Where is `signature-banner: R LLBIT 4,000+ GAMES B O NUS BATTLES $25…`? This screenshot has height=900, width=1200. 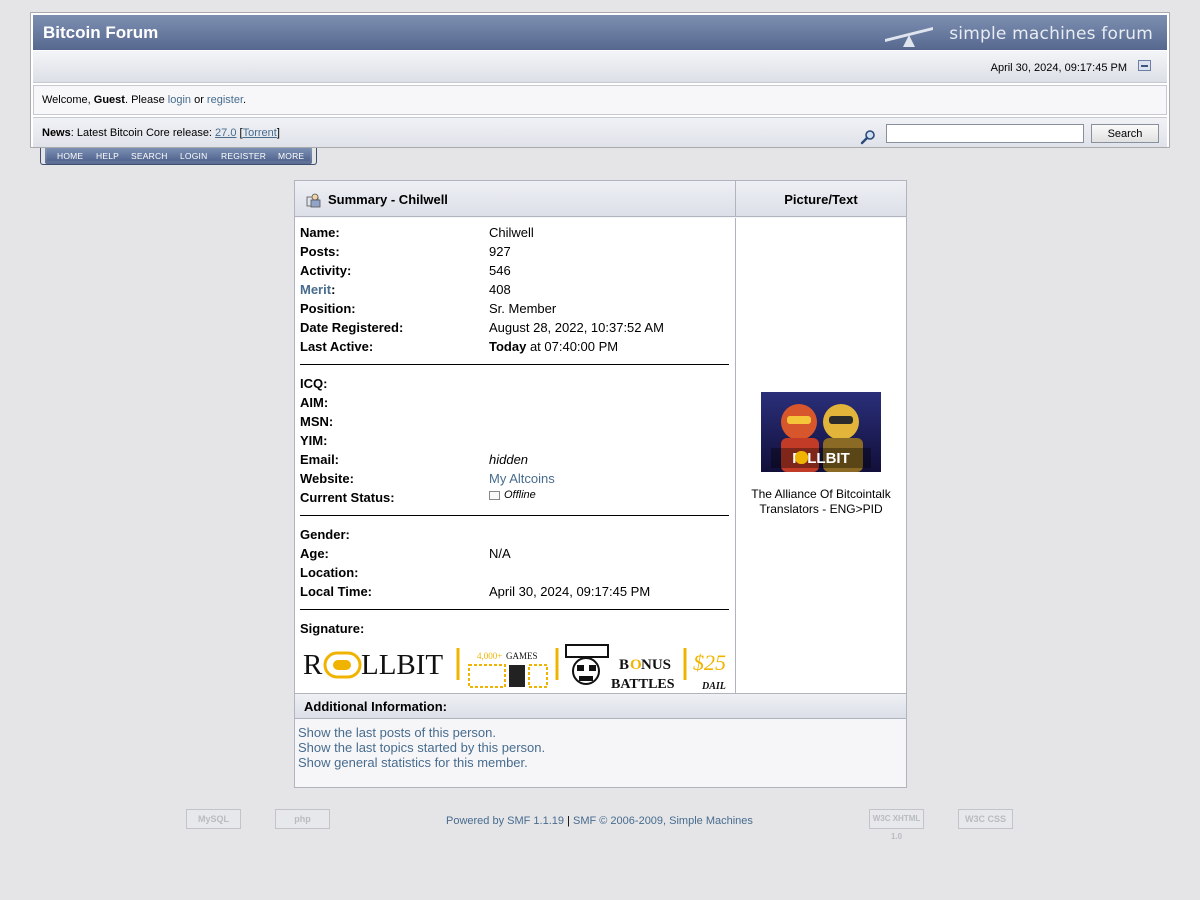
signature-banner: R LLBIT 4,000+ GAMES B O NUS BATTLES $25… is located at coordinates (517, 665).